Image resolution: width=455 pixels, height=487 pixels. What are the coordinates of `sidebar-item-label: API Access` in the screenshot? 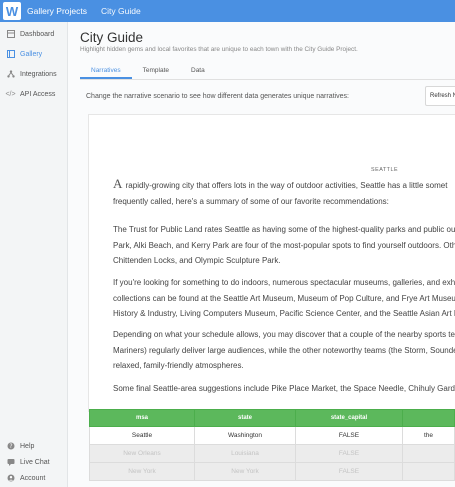 It's located at (38, 94).